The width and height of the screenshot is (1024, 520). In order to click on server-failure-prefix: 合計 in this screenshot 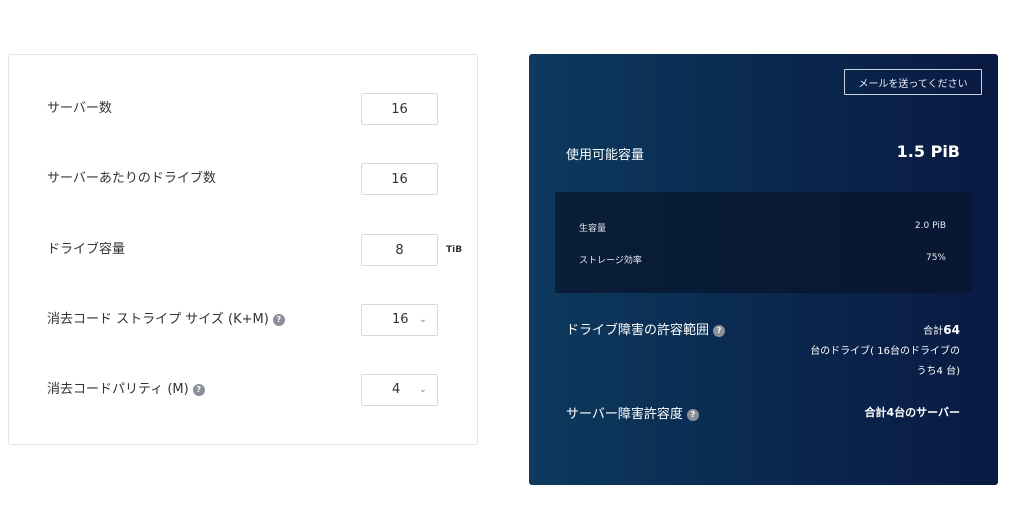, I will do `click(875, 412)`.